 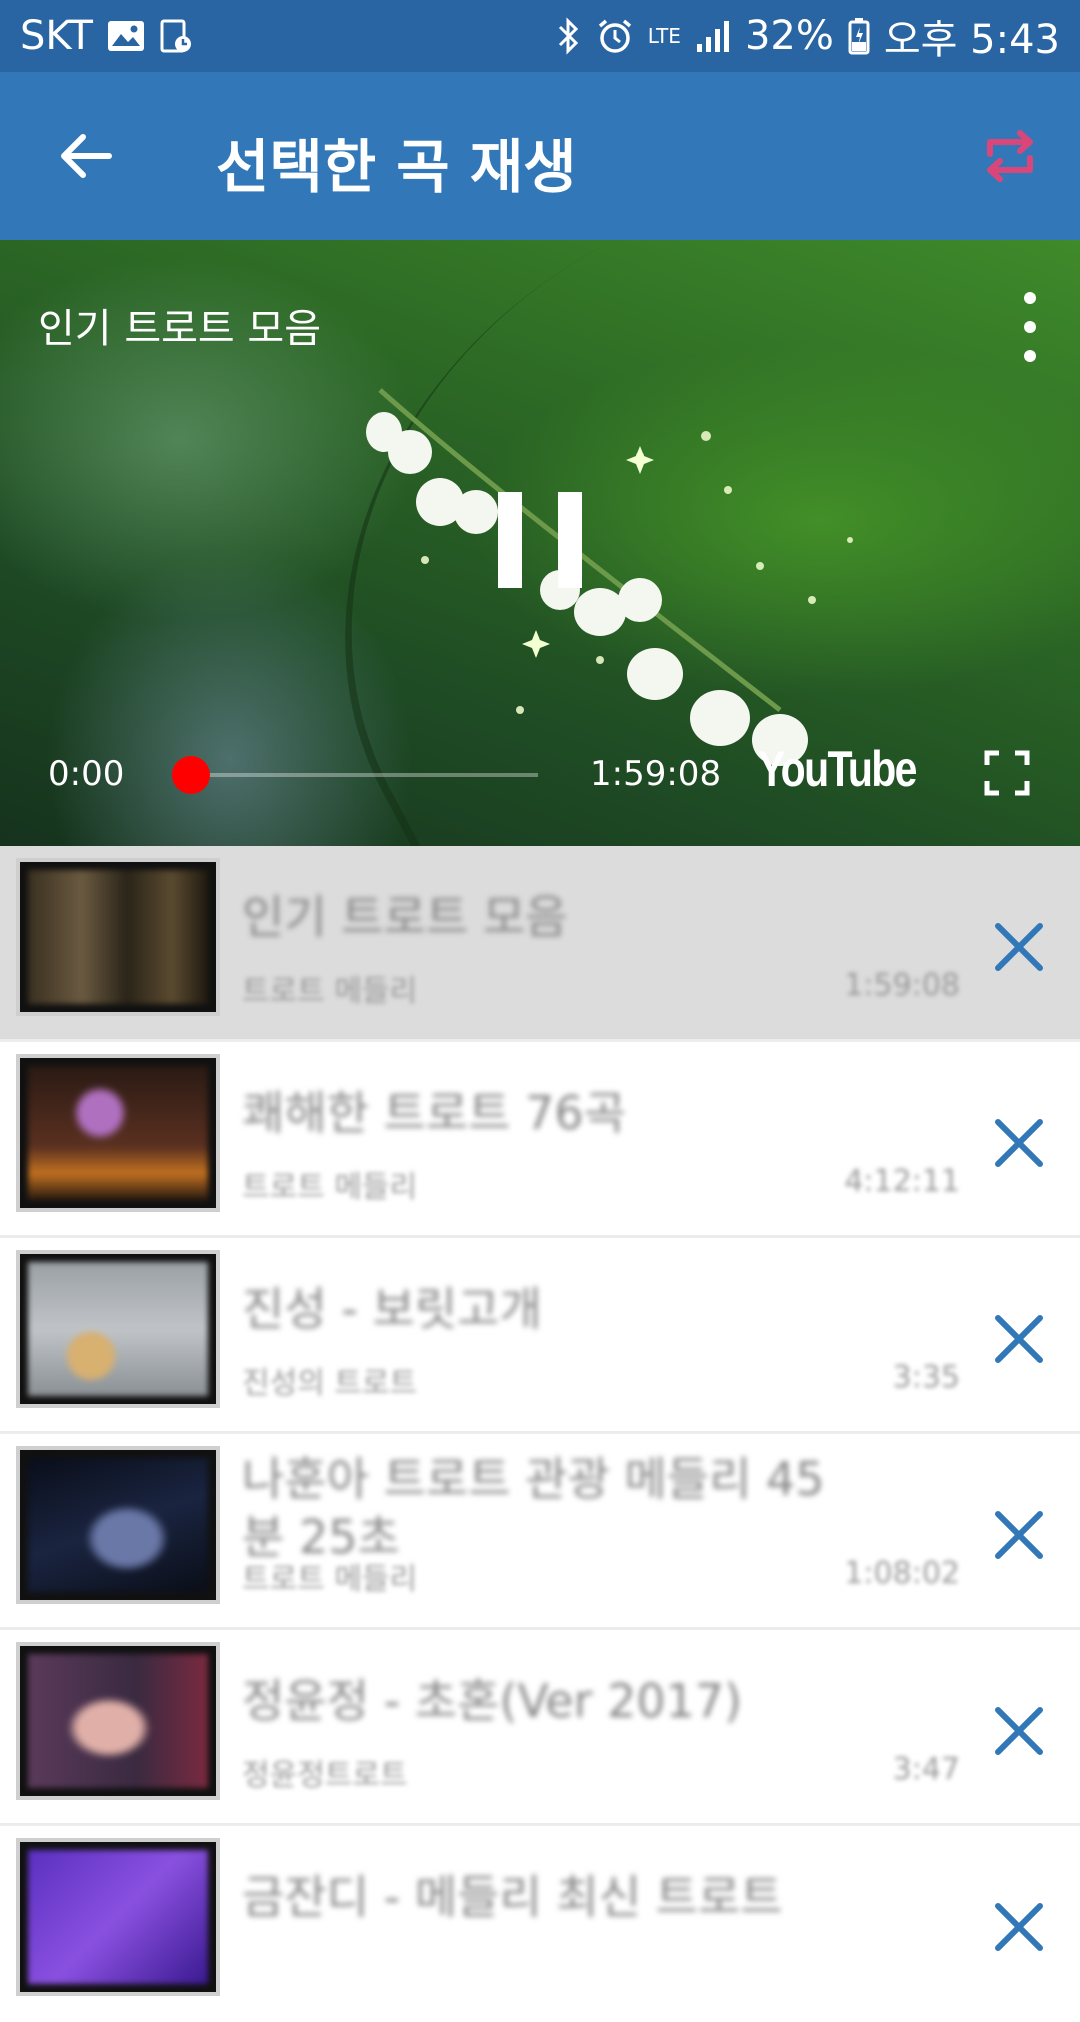 I want to click on item-duration: 1:59:08, so click(x=902, y=985).